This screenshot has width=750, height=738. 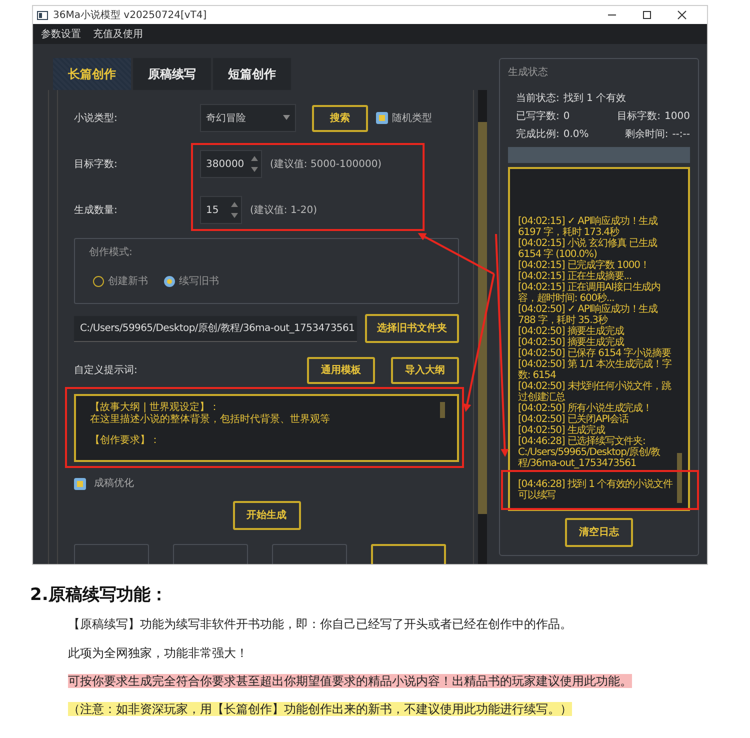 I want to click on template-button: 导入大纲, so click(x=425, y=370).